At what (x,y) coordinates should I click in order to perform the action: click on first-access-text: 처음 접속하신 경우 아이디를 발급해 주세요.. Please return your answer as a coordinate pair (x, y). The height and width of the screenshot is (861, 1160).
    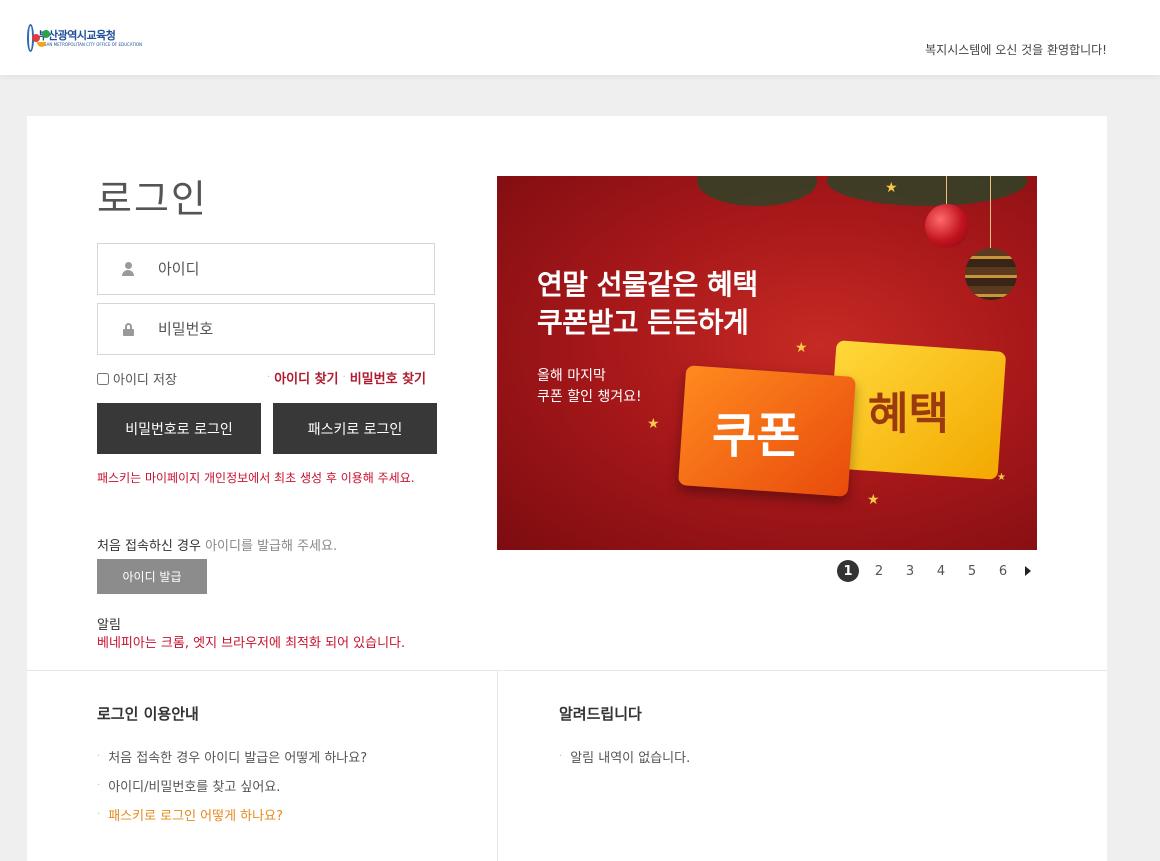
    Looking at the image, I should click on (217, 544).